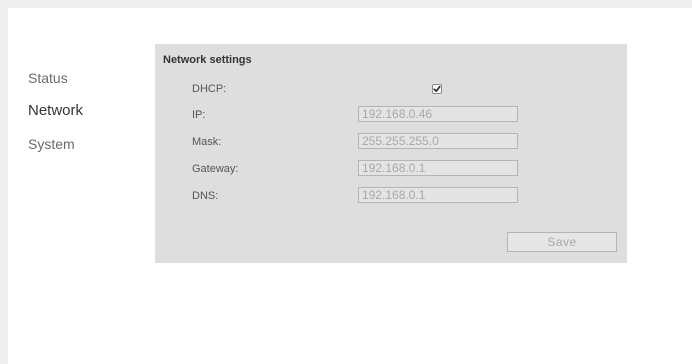 Image resolution: width=692 pixels, height=364 pixels. What do you see at coordinates (83, 144) in the screenshot?
I see `nav-item-system: System` at bounding box center [83, 144].